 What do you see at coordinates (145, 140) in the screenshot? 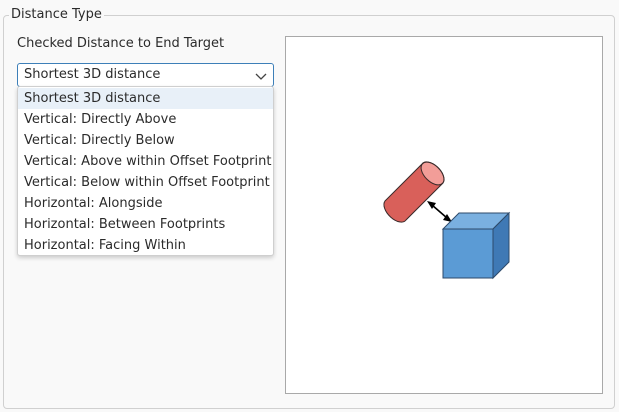
I see `dropdown-option-vertical-directly-below: Vertical: Directly Below` at bounding box center [145, 140].